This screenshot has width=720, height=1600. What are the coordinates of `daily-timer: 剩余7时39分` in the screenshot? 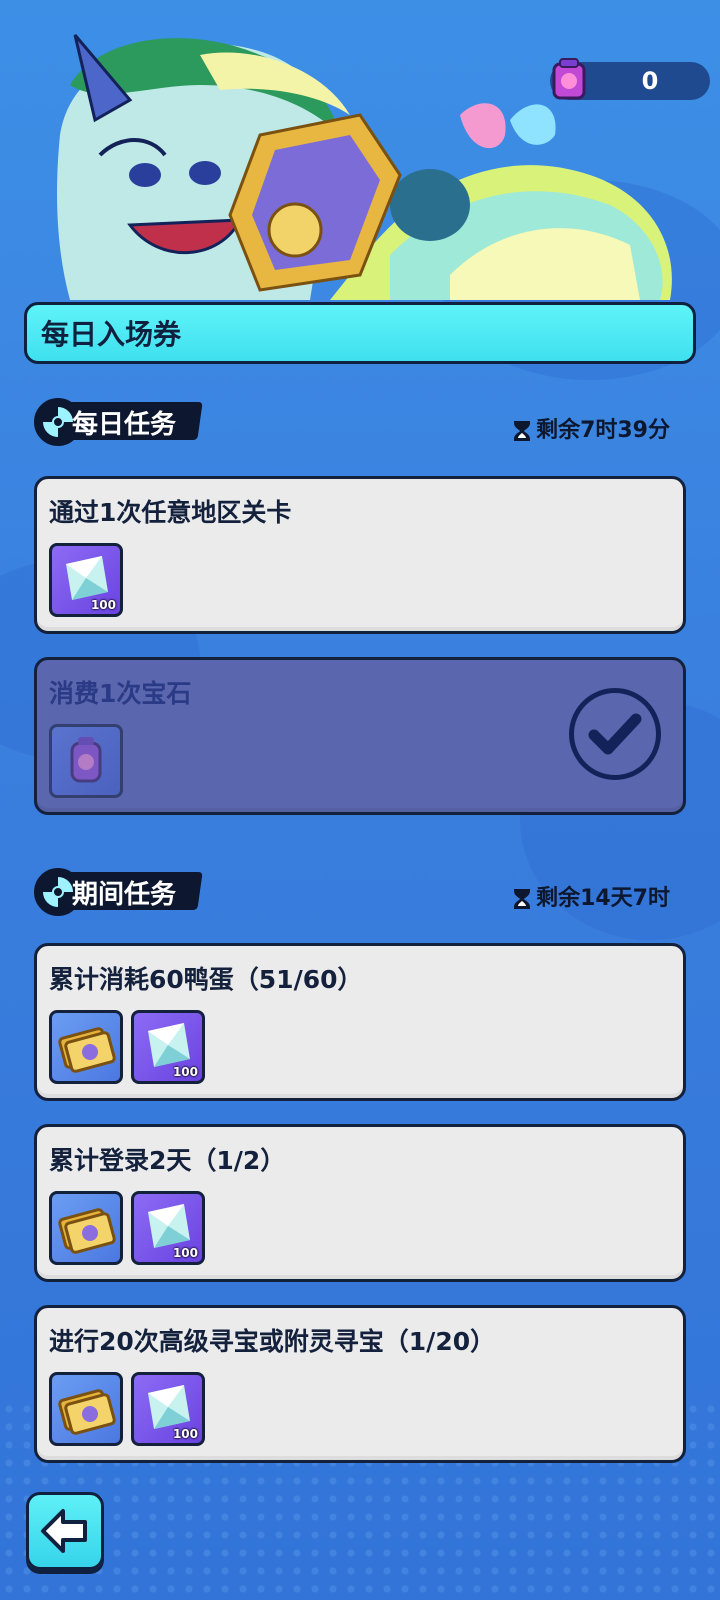 It's located at (591, 431).